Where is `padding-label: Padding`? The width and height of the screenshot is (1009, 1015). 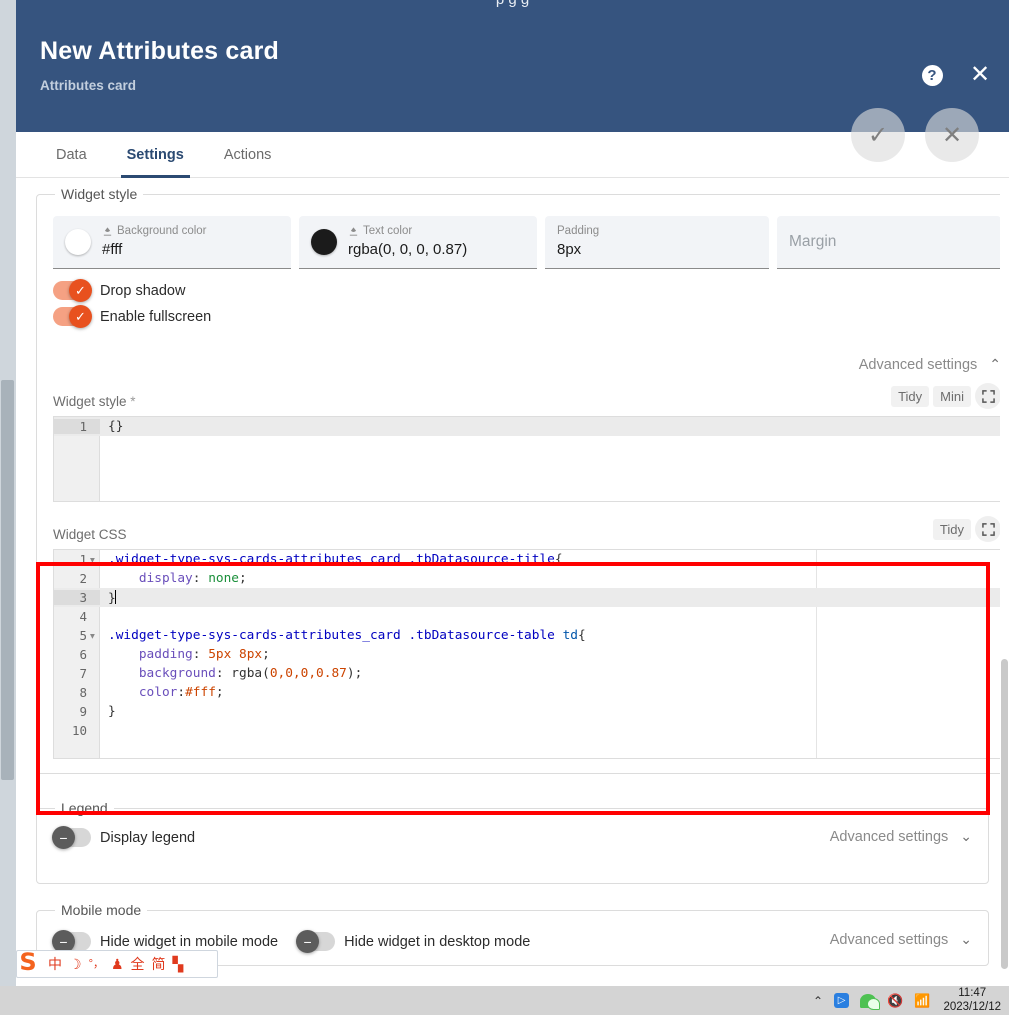 padding-label: Padding is located at coordinates (578, 231).